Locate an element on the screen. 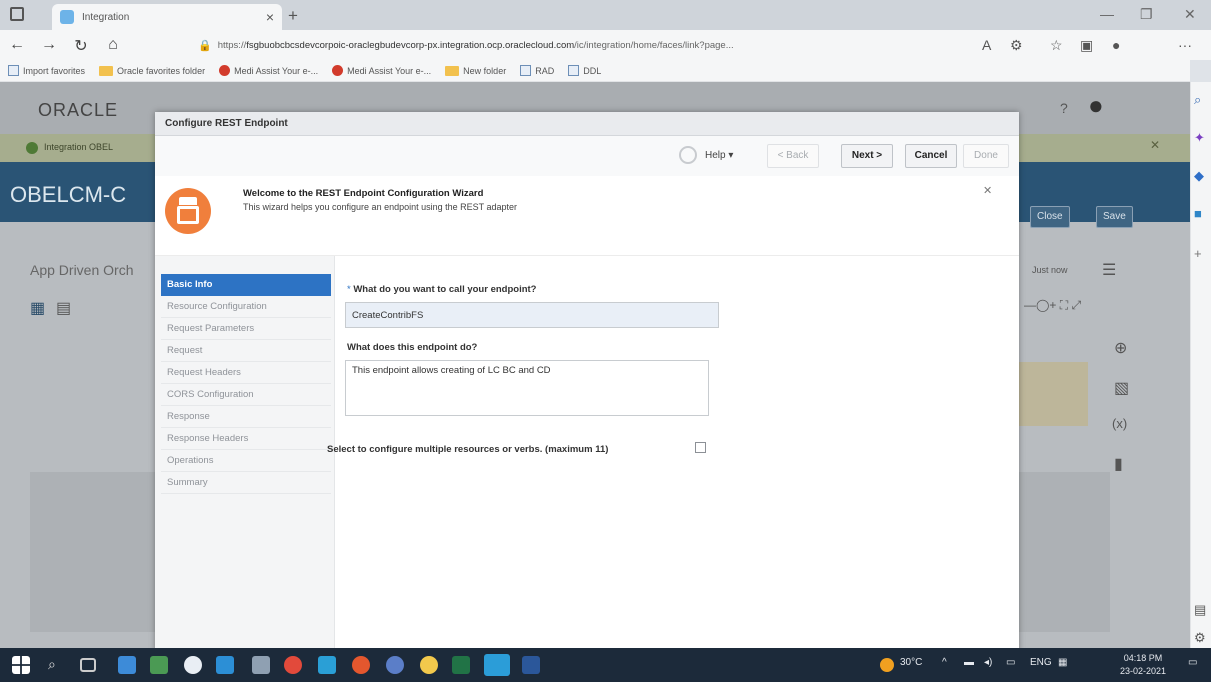  close-welcome-icon: ✕ is located at coordinates (987, 190).